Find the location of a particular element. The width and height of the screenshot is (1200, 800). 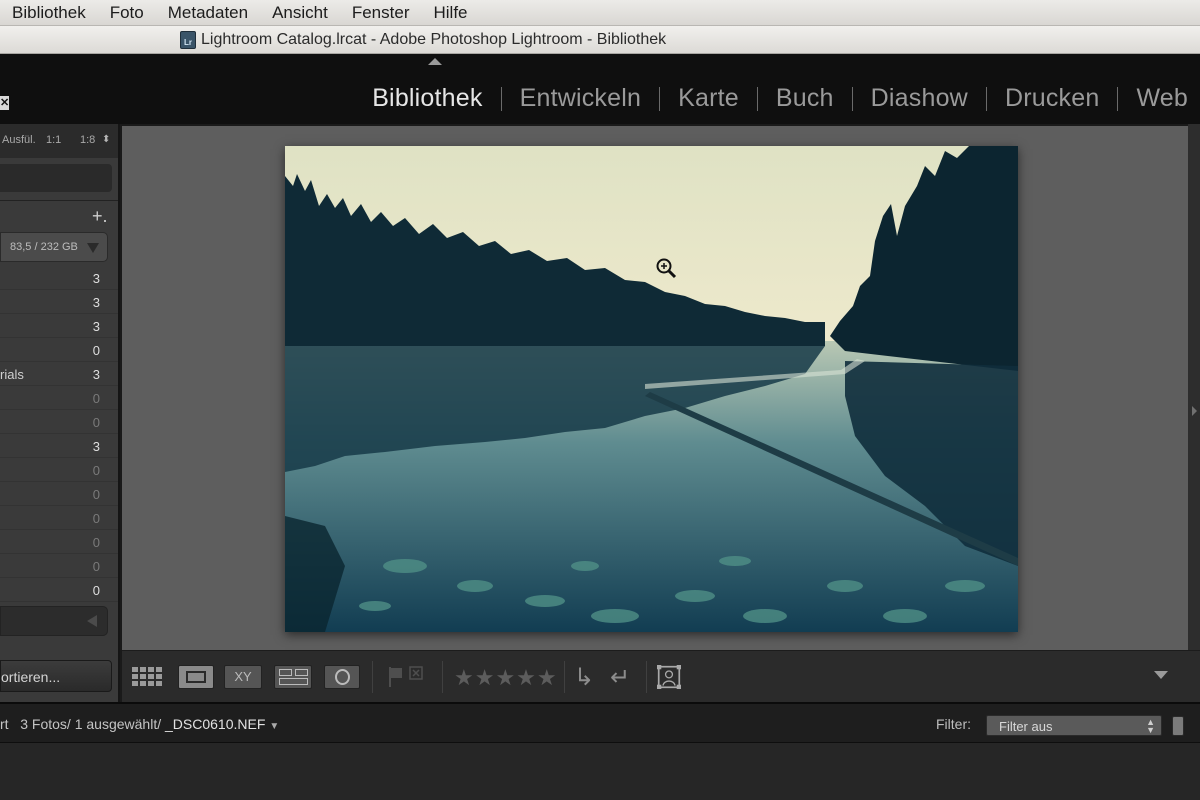

people-view-button is located at coordinates (342, 677).